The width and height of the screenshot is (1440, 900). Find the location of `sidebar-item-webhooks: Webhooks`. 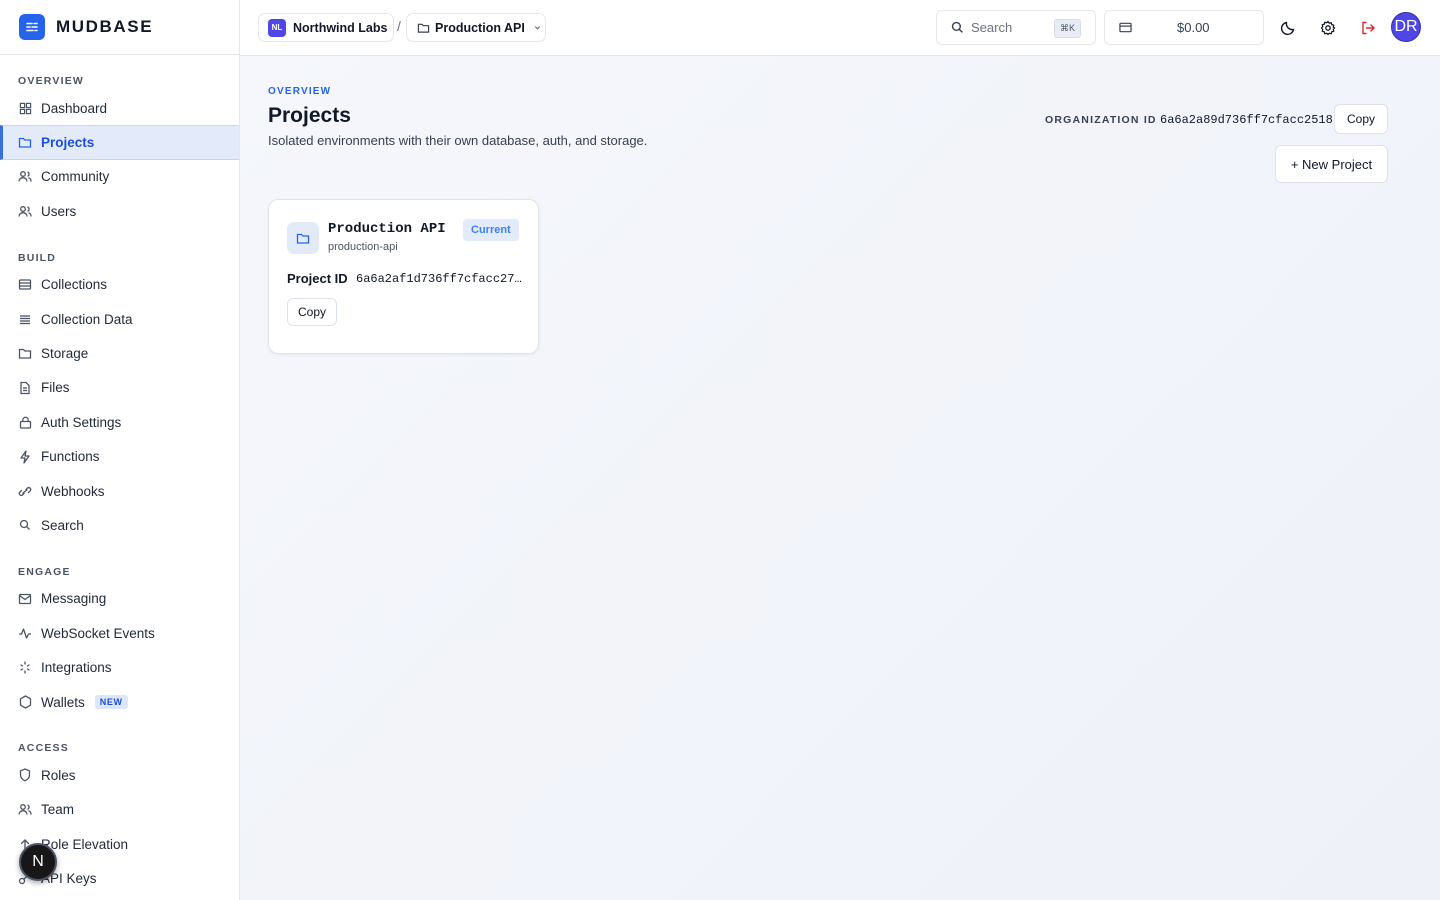

sidebar-item-webhooks: Webhooks is located at coordinates (119, 491).